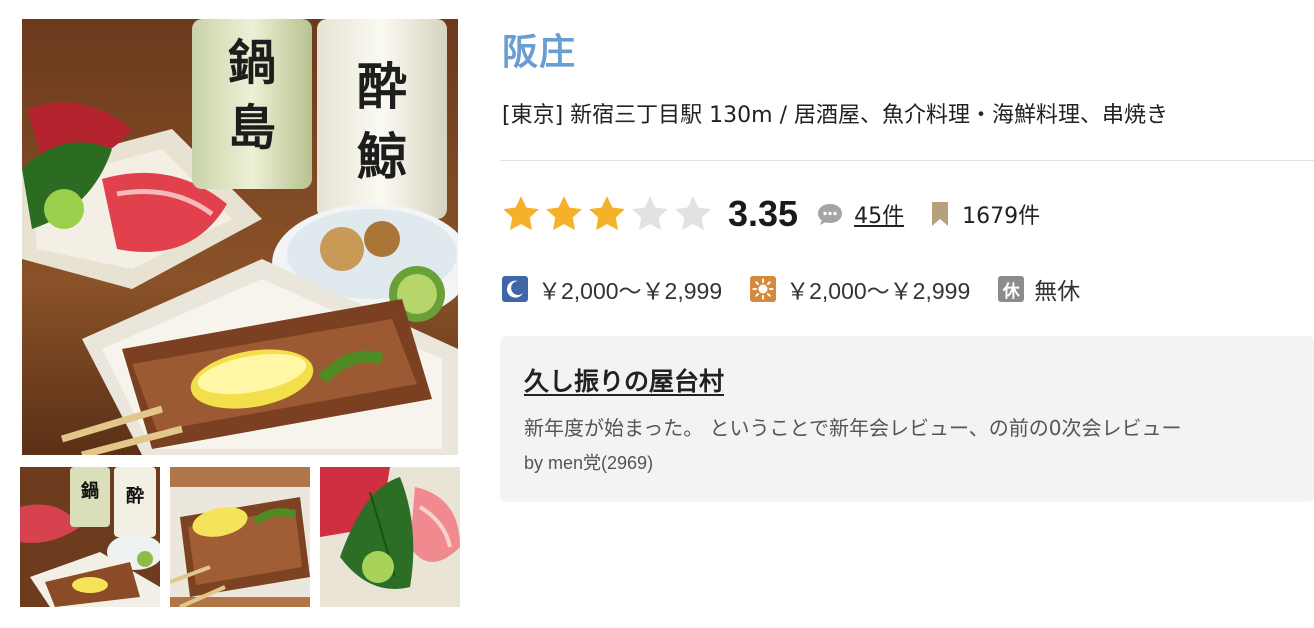 The image size is (1314, 628). I want to click on review-title-link: 久し振りの屋台村, so click(624, 380).